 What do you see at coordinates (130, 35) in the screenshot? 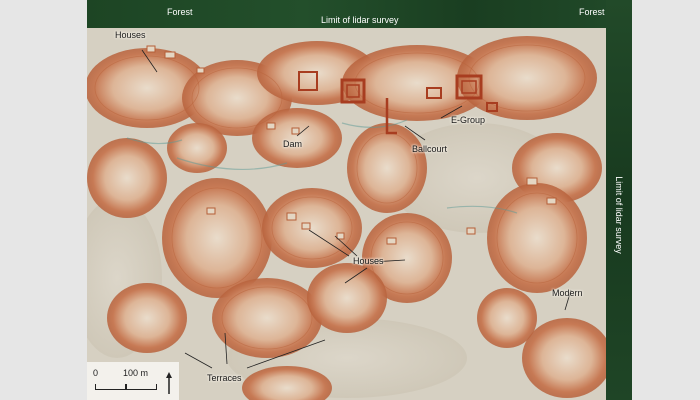
I see `label-houses-north: Houses` at bounding box center [130, 35].